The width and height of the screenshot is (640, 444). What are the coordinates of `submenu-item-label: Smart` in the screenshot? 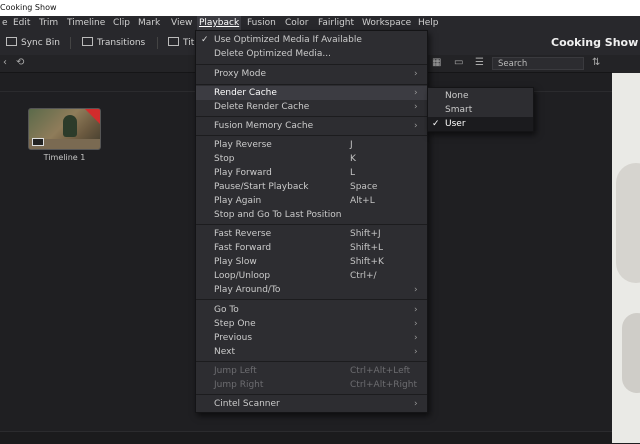 It's located at (459, 110).